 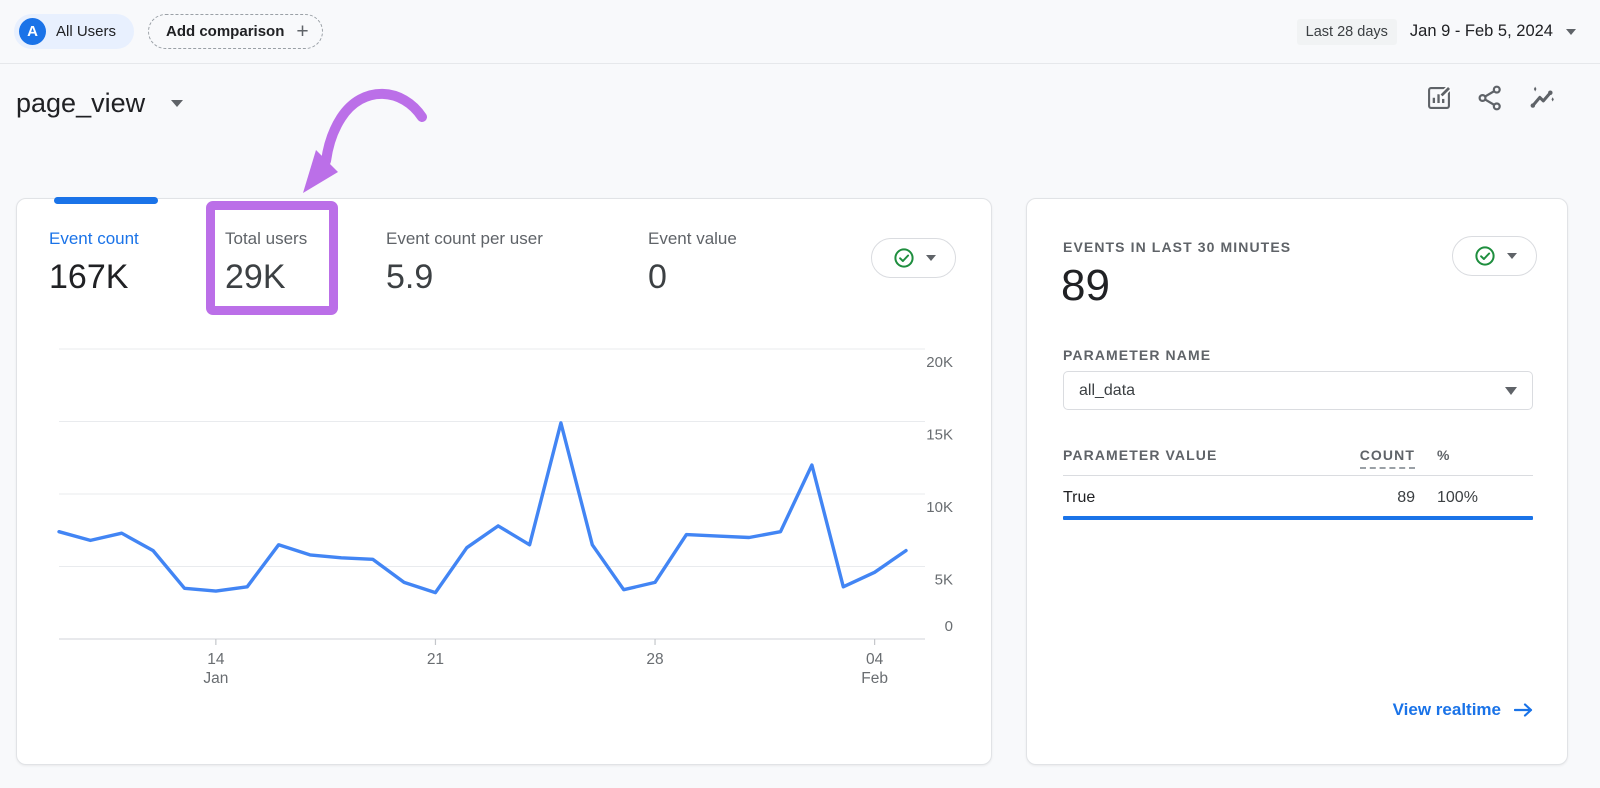 What do you see at coordinates (874, 678) in the screenshot?
I see `svg-text: Feb` at bounding box center [874, 678].